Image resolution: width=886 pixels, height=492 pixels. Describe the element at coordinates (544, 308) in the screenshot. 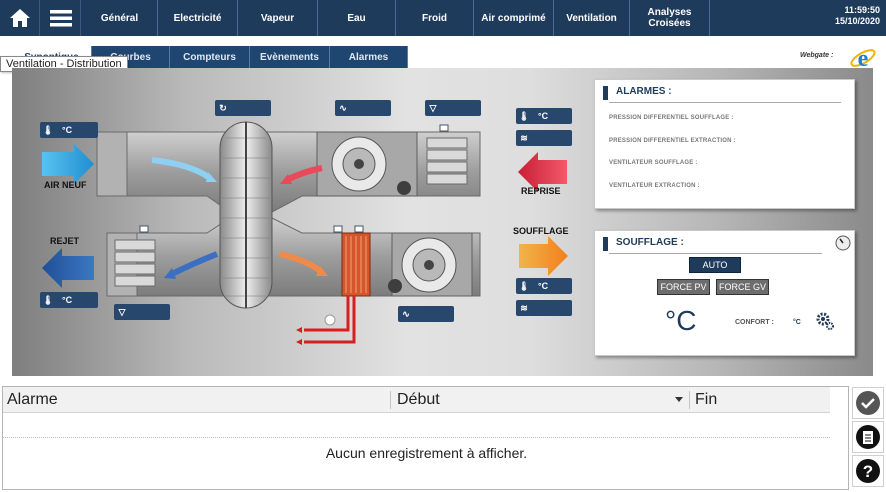

I see `soufflage-flow-box: ≋` at that location.